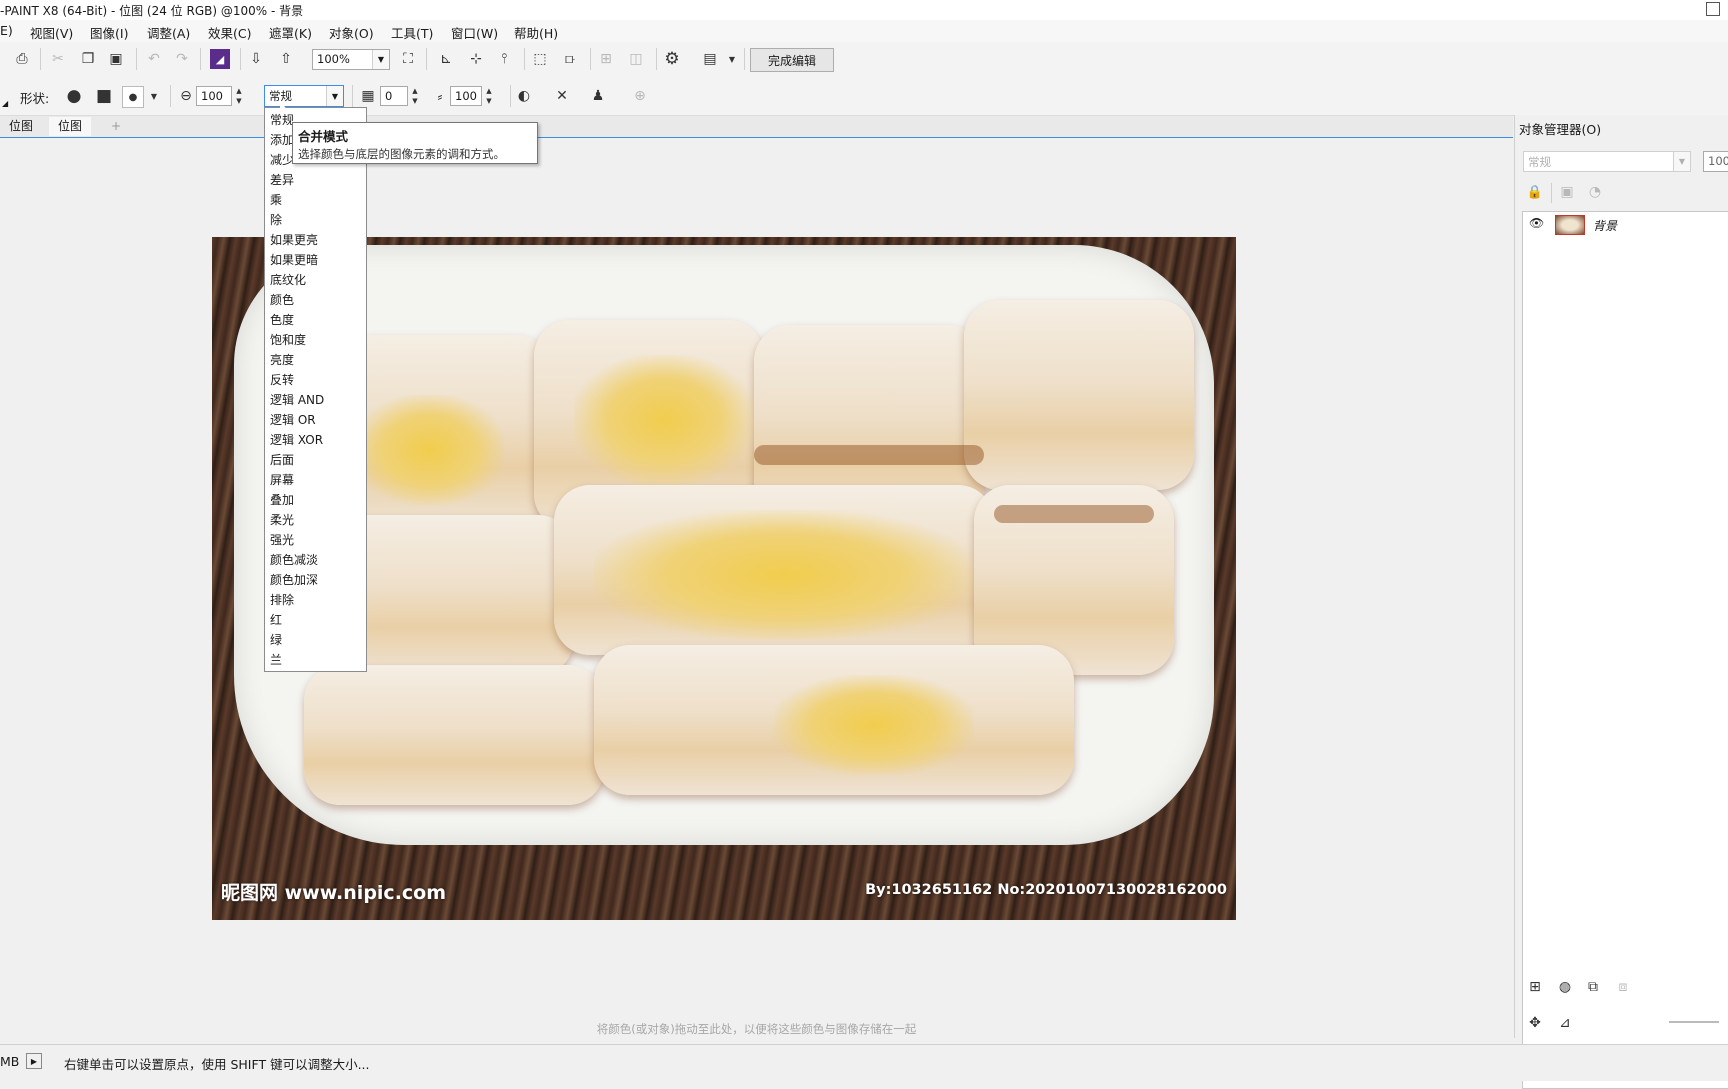 The image size is (1728, 1089). What do you see at coordinates (51, 32) in the screenshot?
I see `menu-view: 视图(V)` at bounding box center [51, 32].